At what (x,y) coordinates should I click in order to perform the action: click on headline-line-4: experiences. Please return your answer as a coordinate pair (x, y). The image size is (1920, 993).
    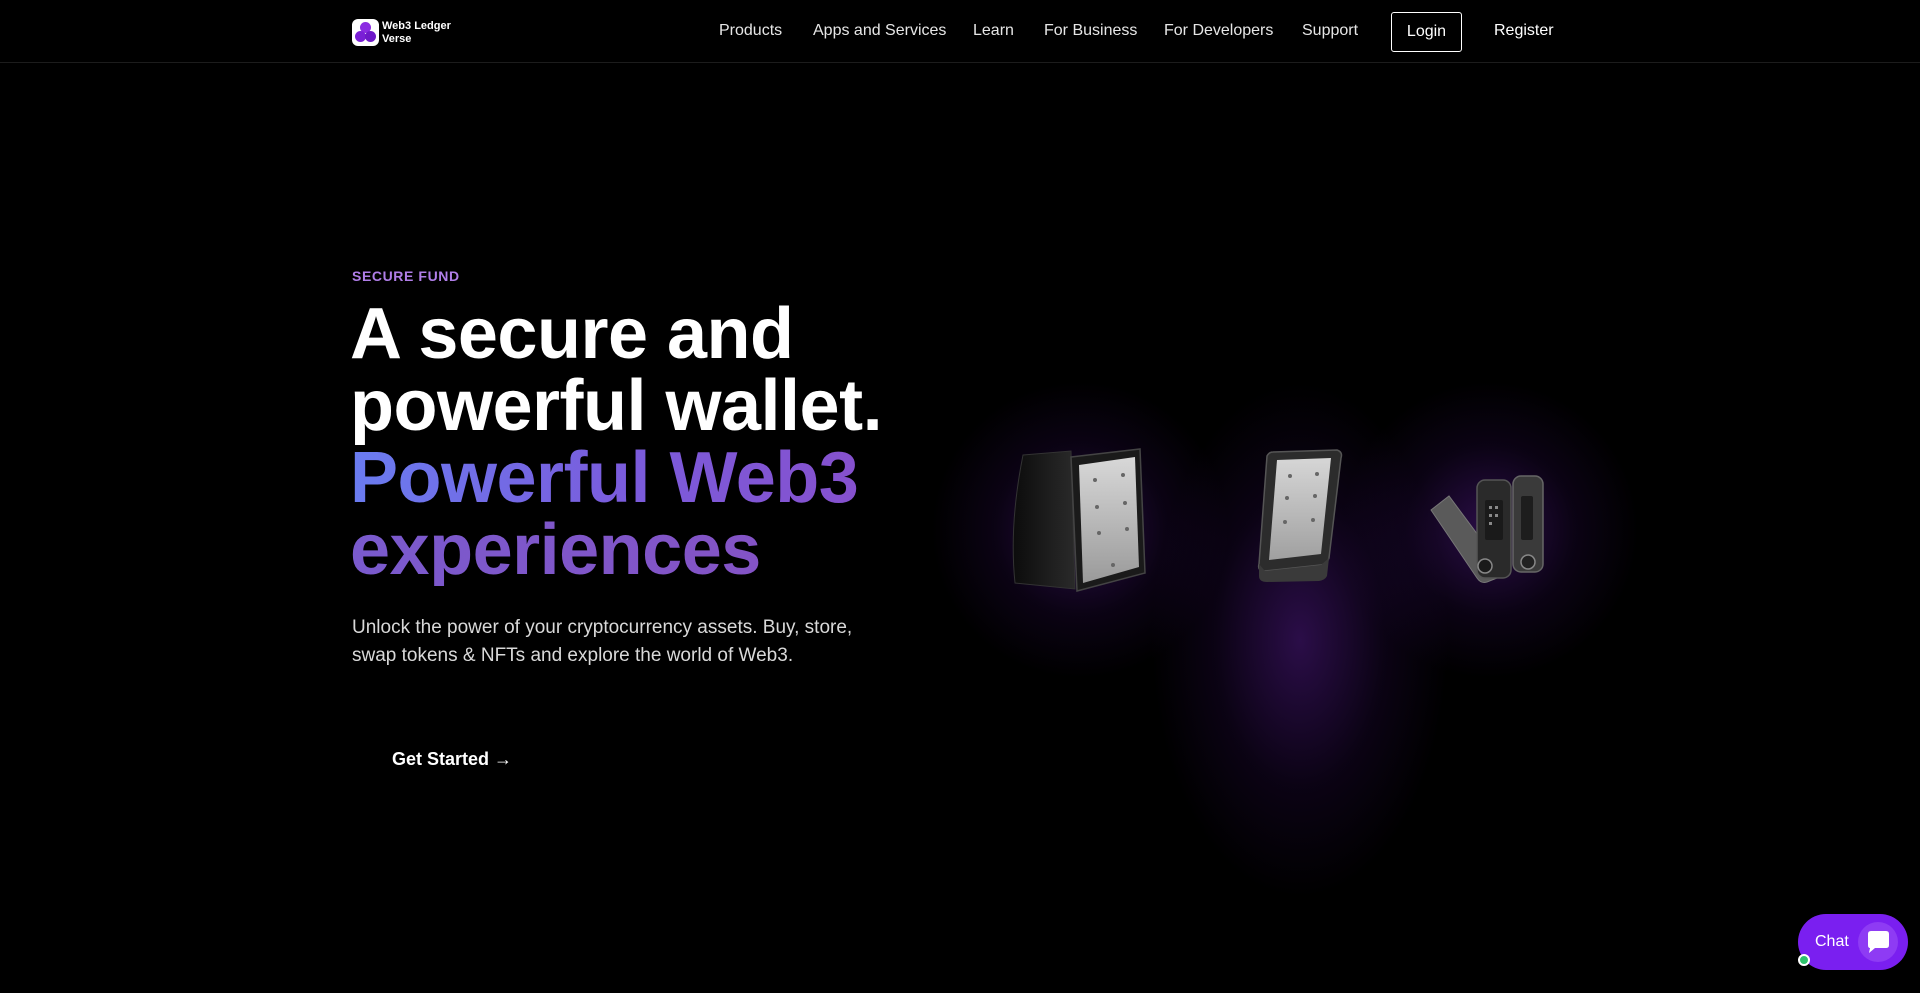
    Looking at the image, I should click on (650, 550).